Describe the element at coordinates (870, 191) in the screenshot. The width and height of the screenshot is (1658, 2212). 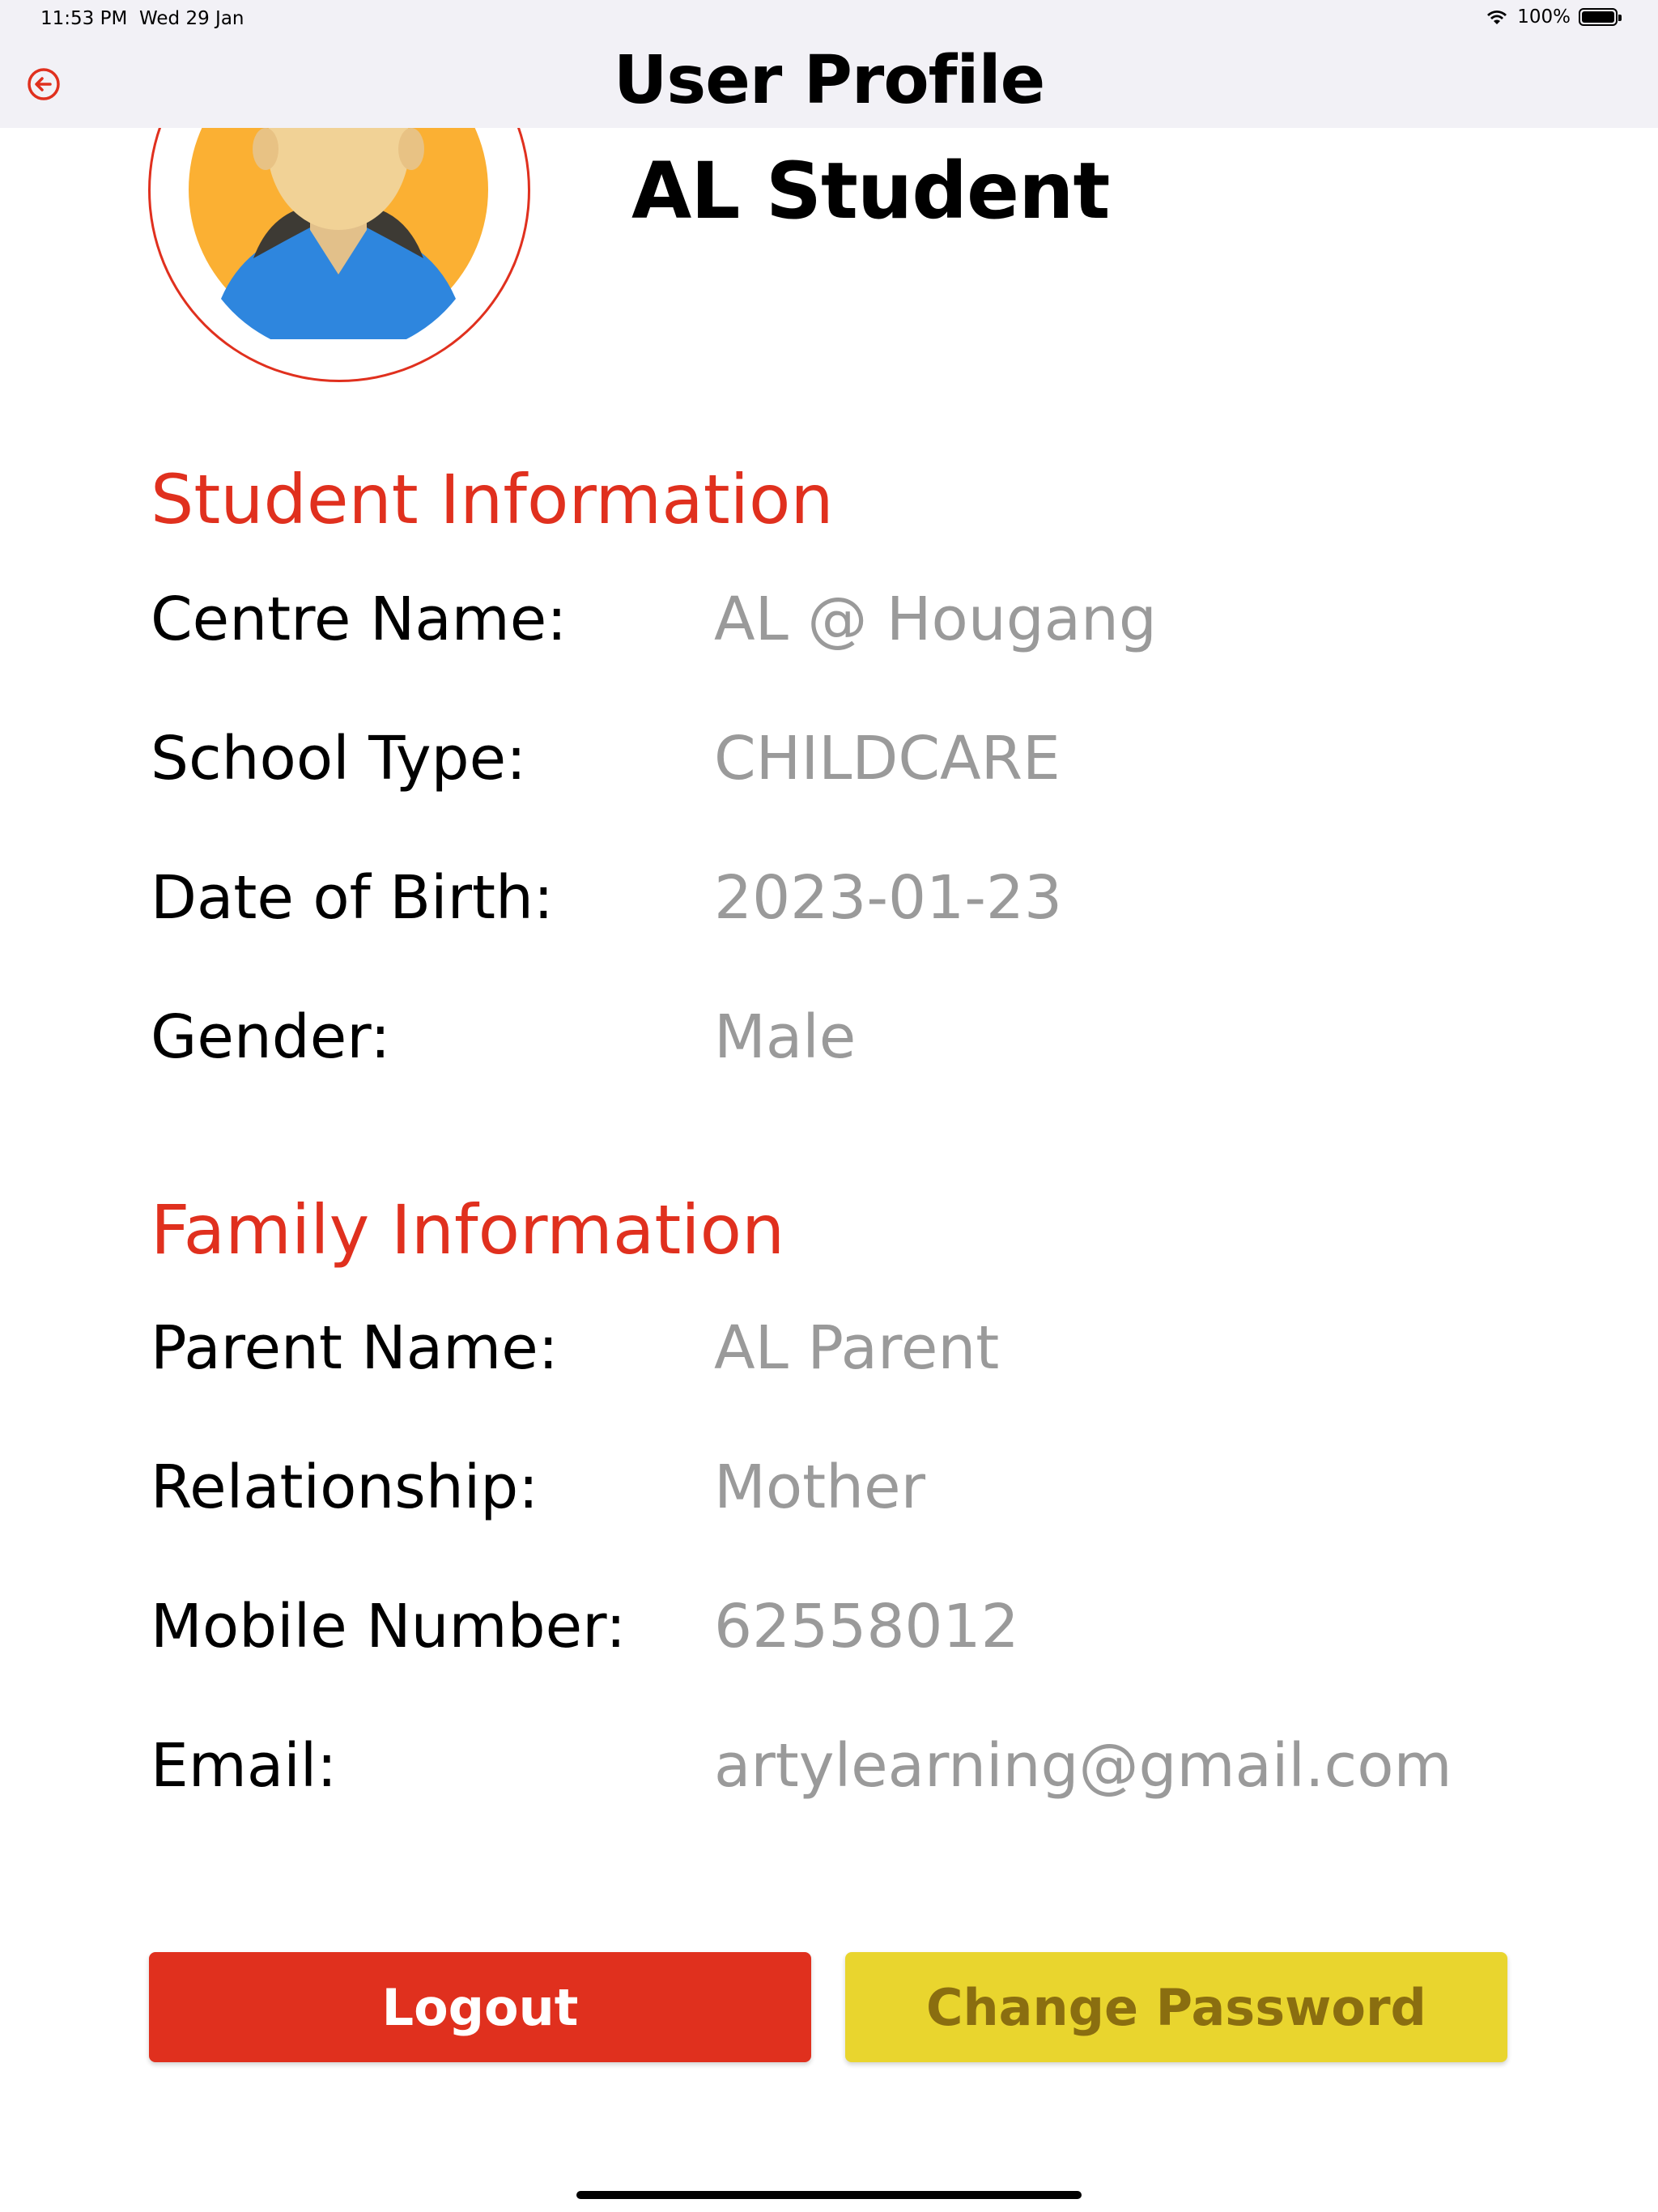
I see `student-name: AL Student` at that location.